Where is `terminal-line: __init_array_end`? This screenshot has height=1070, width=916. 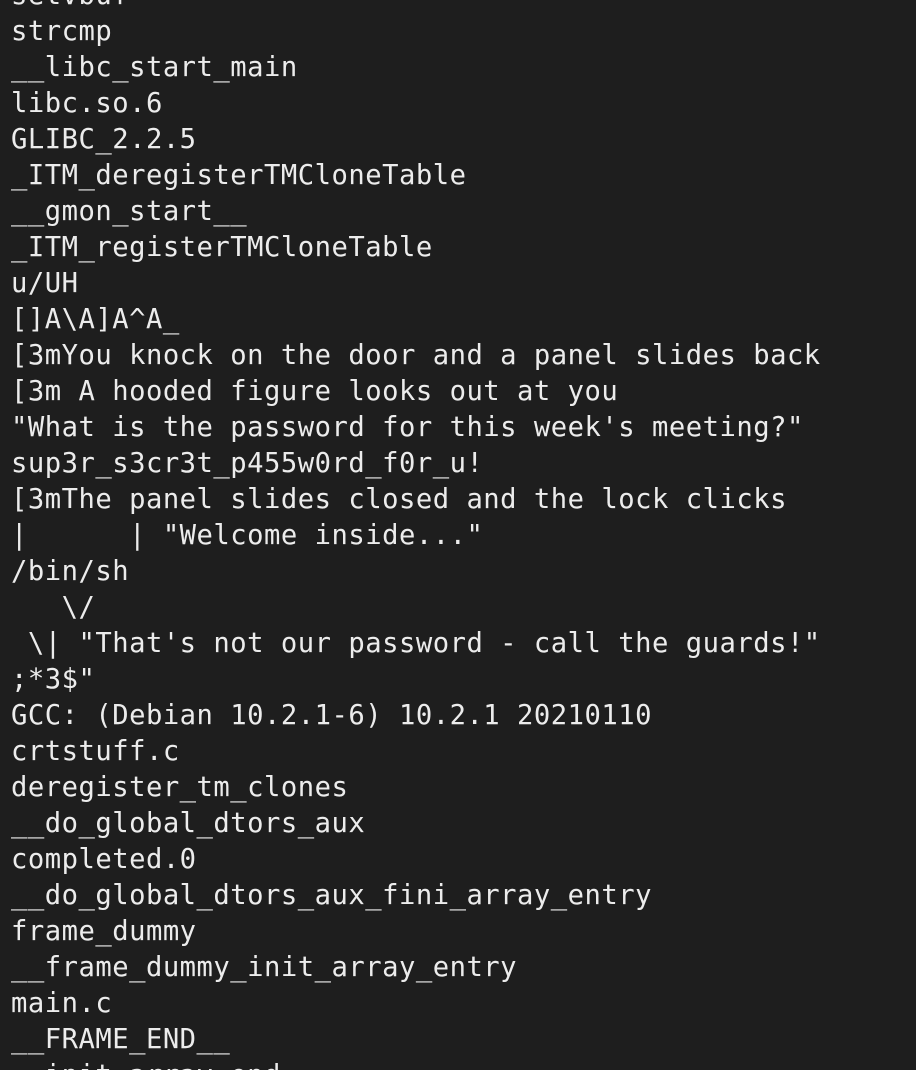 terminal-line: __init_array_end is located at coordinates (416, 1064).